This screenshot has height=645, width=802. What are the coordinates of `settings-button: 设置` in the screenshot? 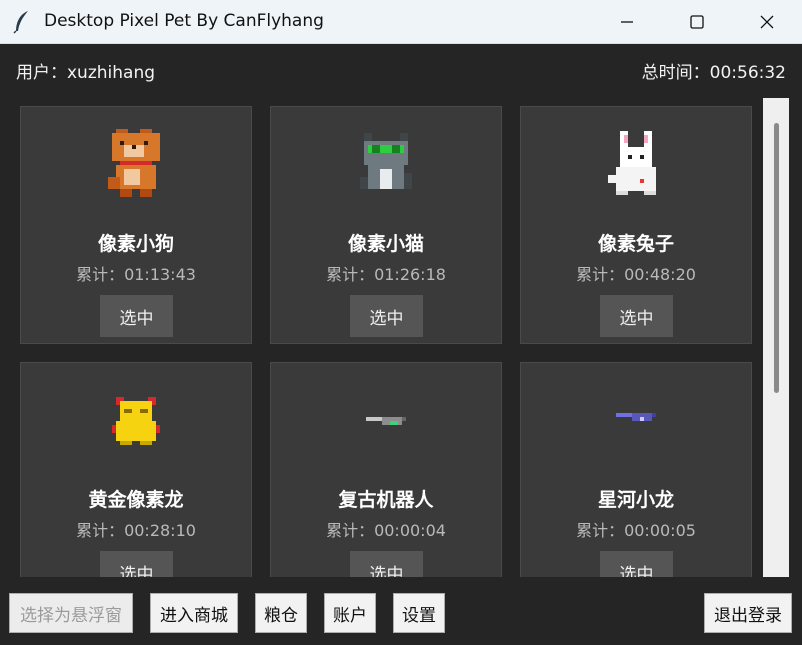 It's located at (419, 613).